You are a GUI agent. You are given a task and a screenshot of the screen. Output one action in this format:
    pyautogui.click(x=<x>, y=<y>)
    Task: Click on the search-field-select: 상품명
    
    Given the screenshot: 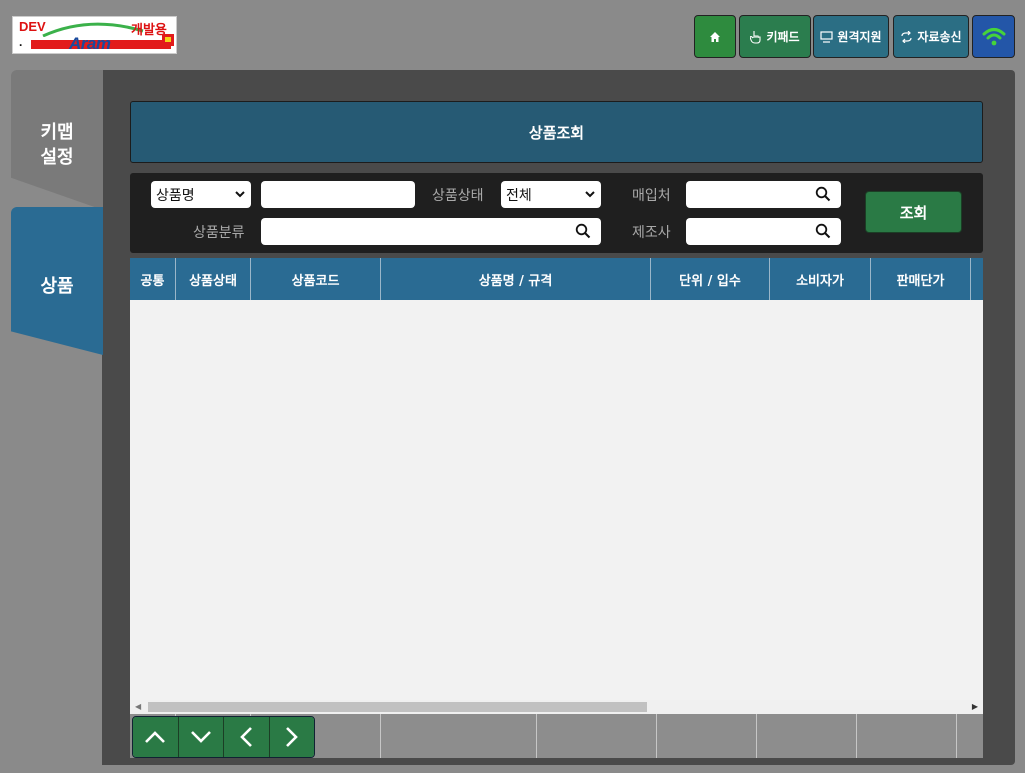 What is the action you would take?
    pyautogui.click(x=201, y=194)
    